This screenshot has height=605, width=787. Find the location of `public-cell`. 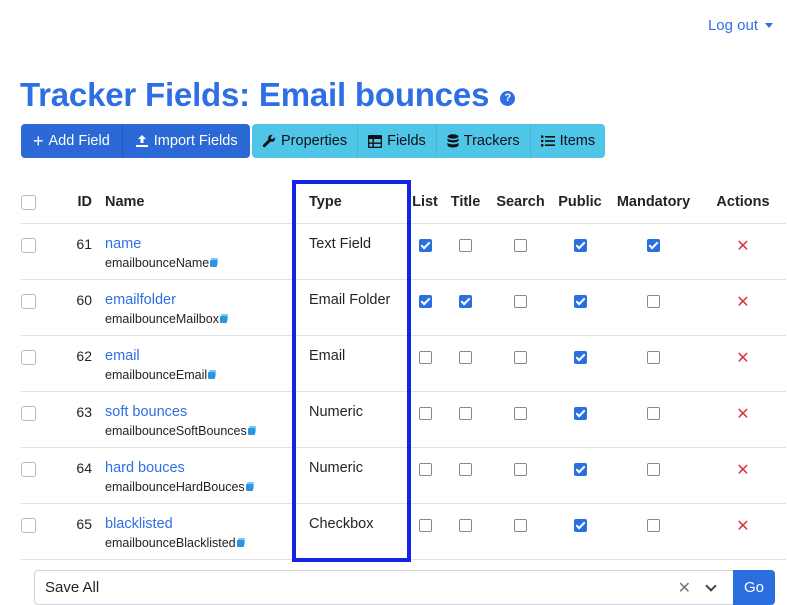

public-cell is located at coordinates (580, 475).